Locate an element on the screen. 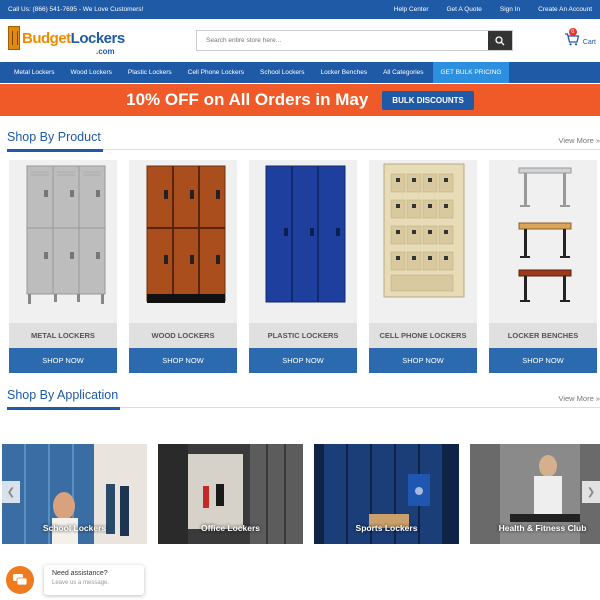 This screenshot has width=600, height=600. cart-button: 0 Cart is located at coordinates (580, 37).